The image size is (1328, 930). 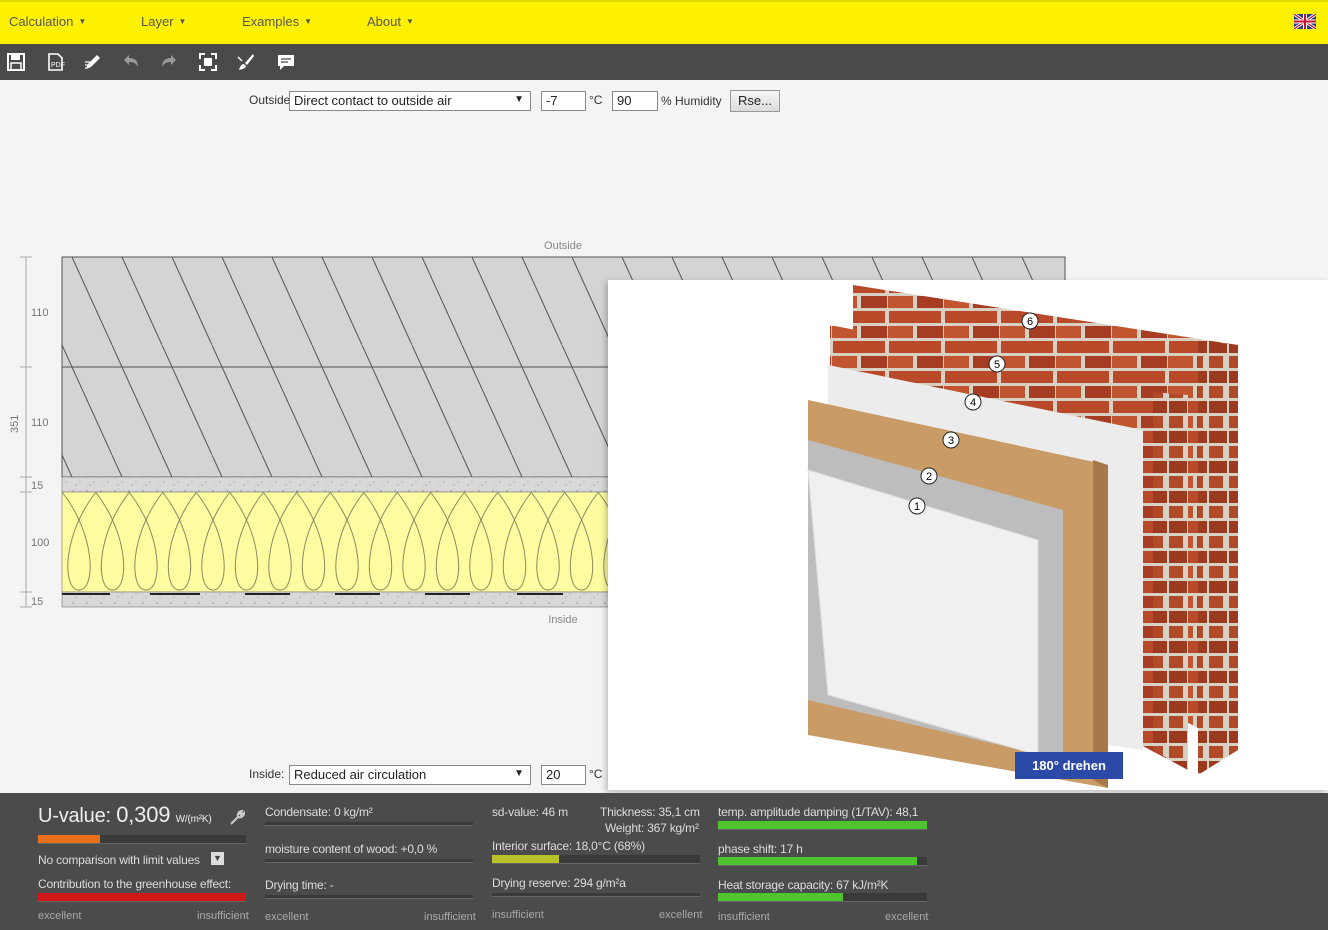 What do you see at coordinates (40, 543) in the screenshot?
I see `layer-thickness-label: 100` at bounding box center [40, 543].